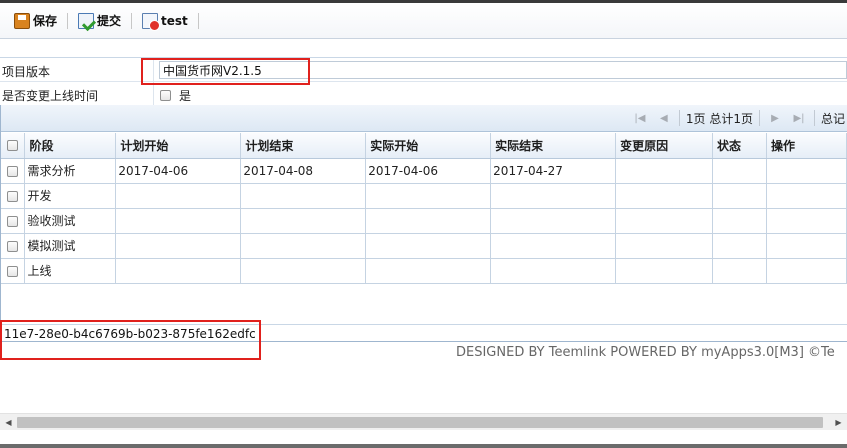 The width and height of the screenshot is (847, 448). I want to click on grid-pager: |◀ ◀ 1页 总计1页 ▶ ▶| 总记, so click(424, 118).